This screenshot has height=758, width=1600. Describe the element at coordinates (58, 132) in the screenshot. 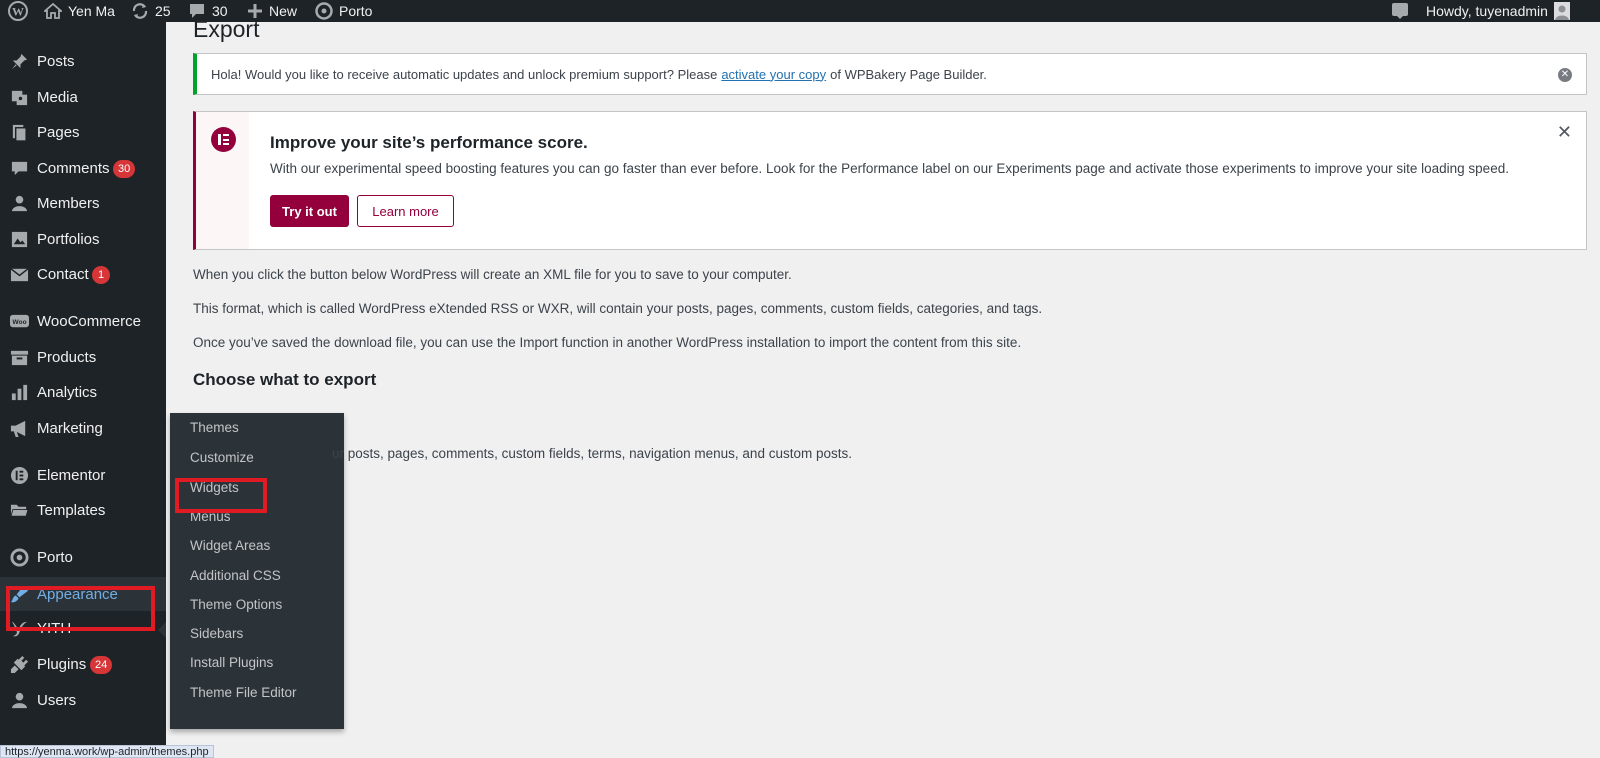

I see `sidebar-item-label: Pages` at that location.